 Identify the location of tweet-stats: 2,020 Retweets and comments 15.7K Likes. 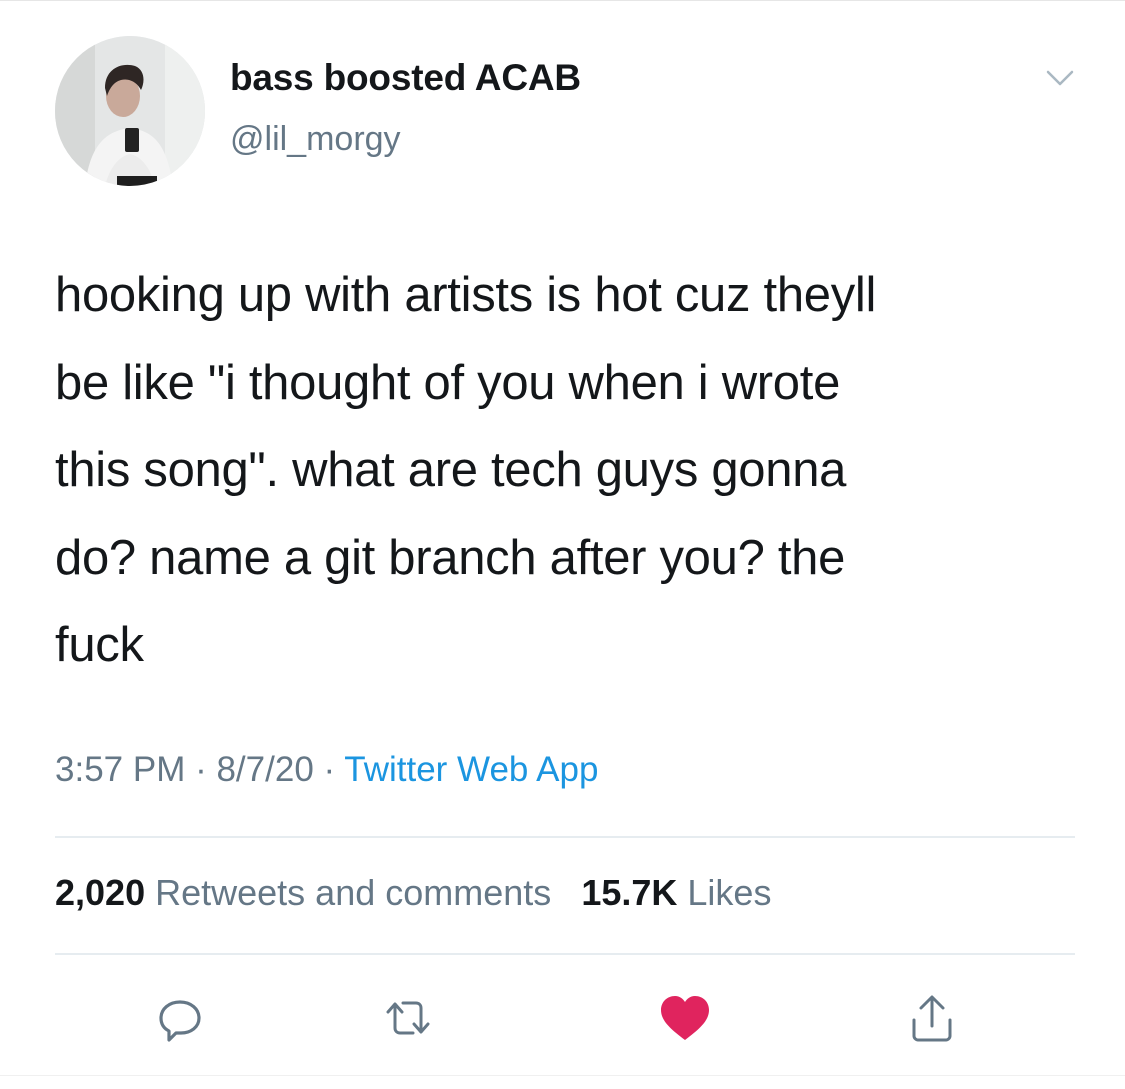
(413, 893).